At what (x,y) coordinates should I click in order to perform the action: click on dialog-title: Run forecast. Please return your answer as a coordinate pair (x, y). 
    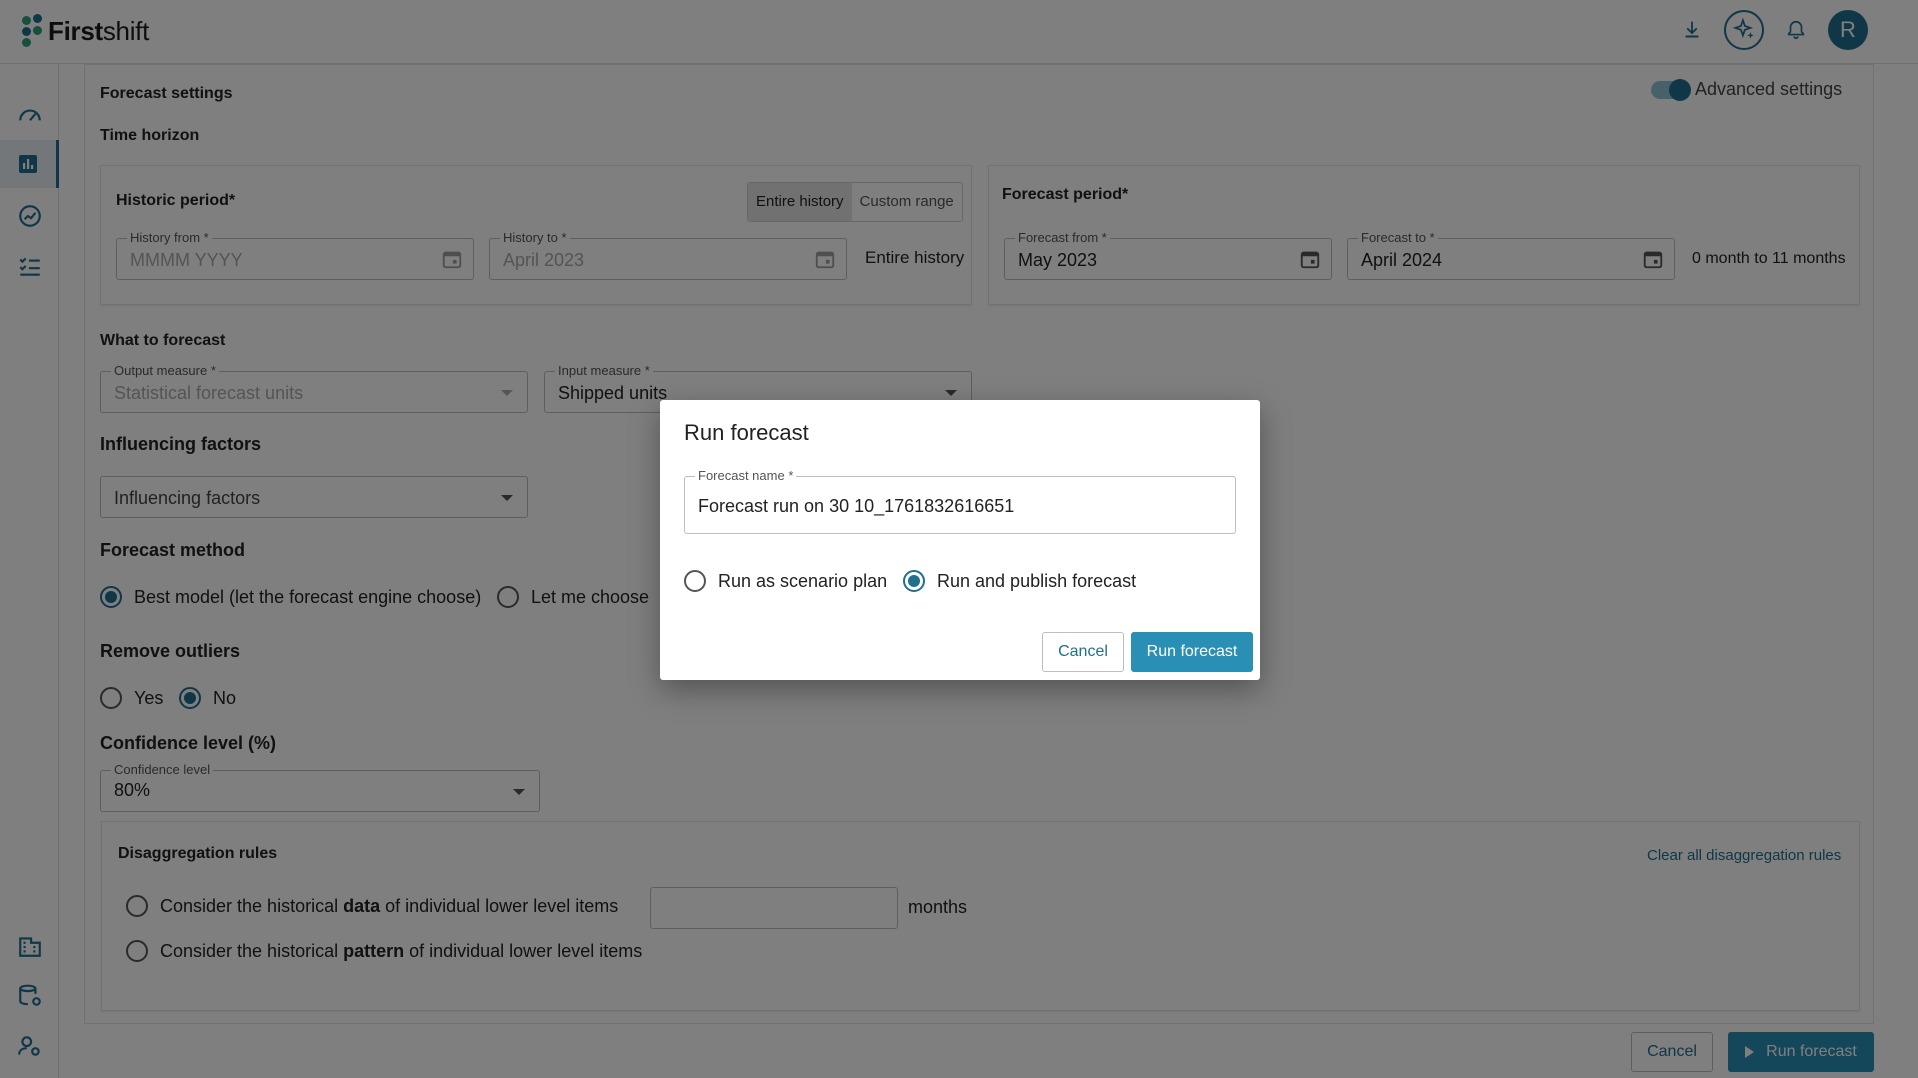
    Looking at the image, I should click on (746, 432).